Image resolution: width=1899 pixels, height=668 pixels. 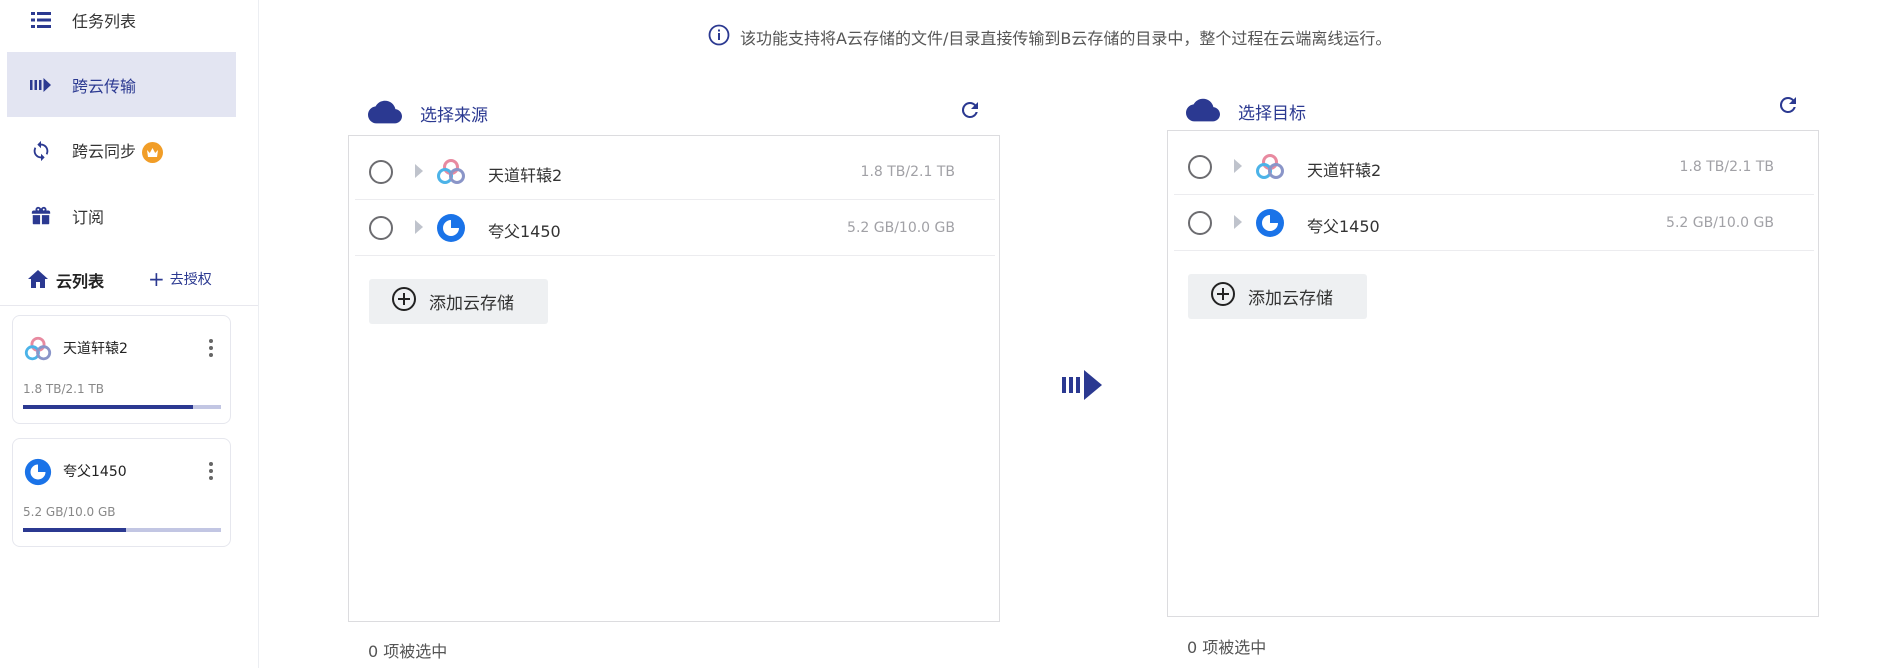 What do you see at coordinates (675, 228) in the screenshot?
I see `source-storage-row: 夸父1450 5.2 GB/10.0 GB` at bounding box center [675, 228].